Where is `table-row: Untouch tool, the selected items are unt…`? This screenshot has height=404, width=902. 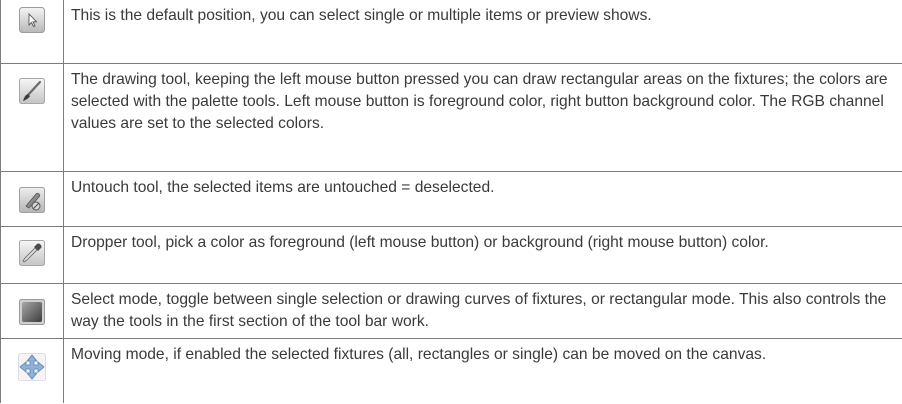
table-row: Untouch tool, the selected items are unt… is located at coordinates (451, 198).